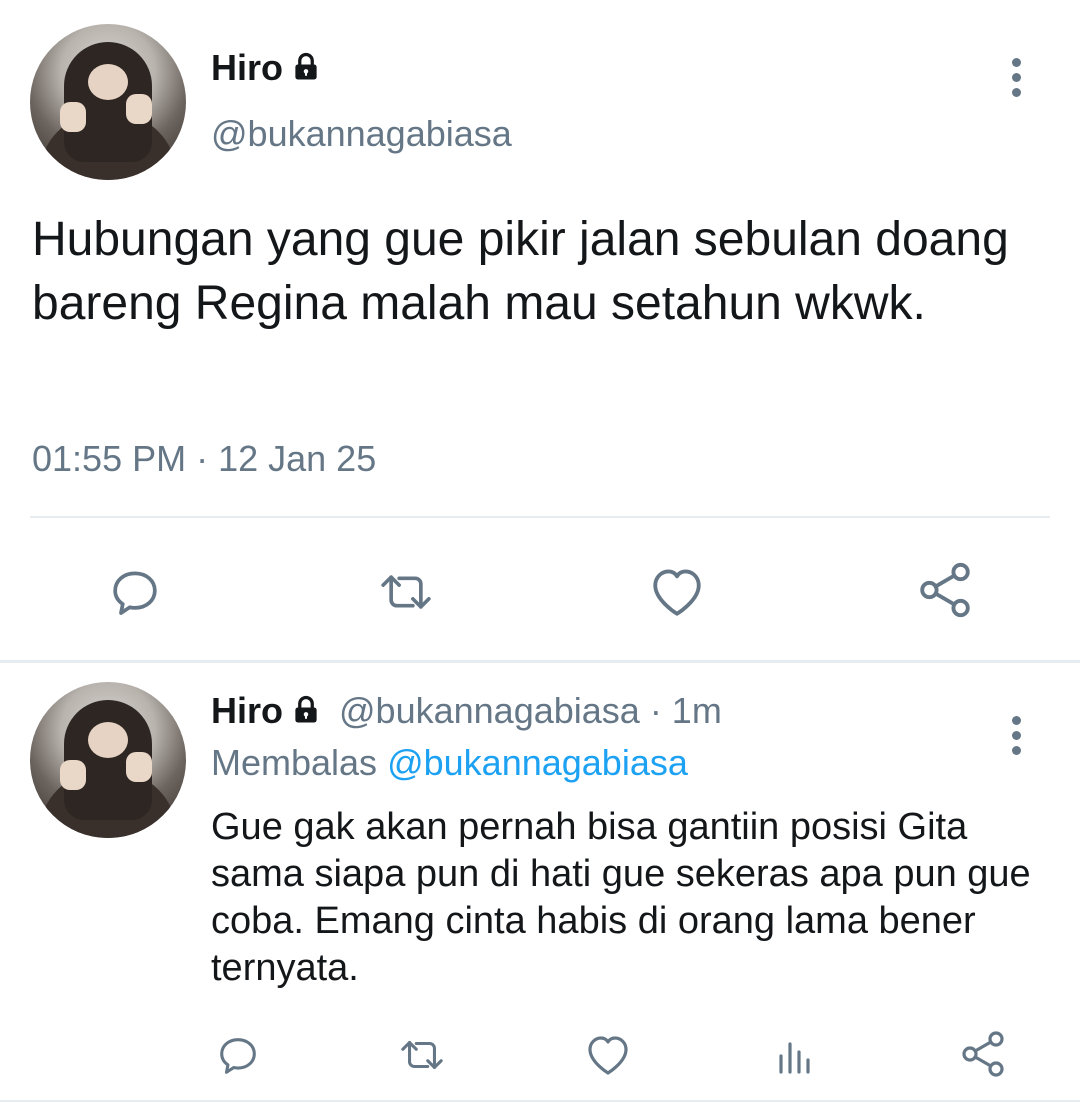 The width and height of the screenshot is (1080, 1104). I want to click on bottom-divider, so click(540, 1101).